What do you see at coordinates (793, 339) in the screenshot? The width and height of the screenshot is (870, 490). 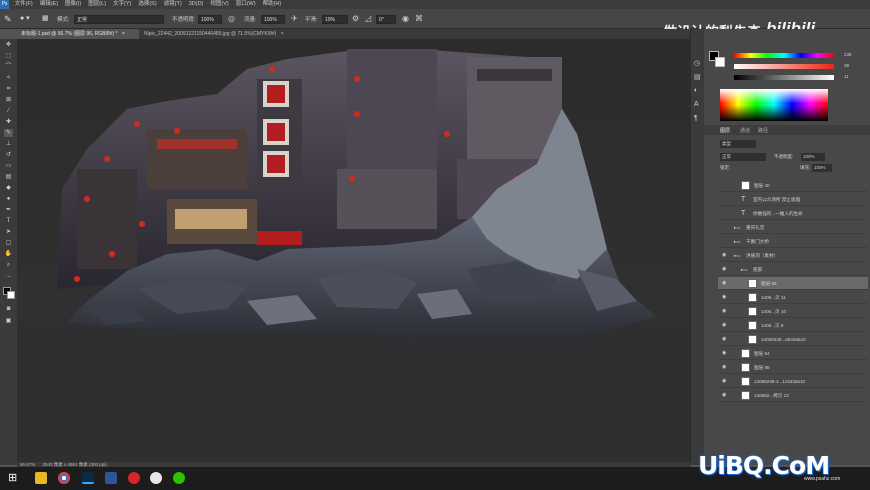 I see `layer-row: ◉ 14068236...a543a510` at bounding box center [793, 339].